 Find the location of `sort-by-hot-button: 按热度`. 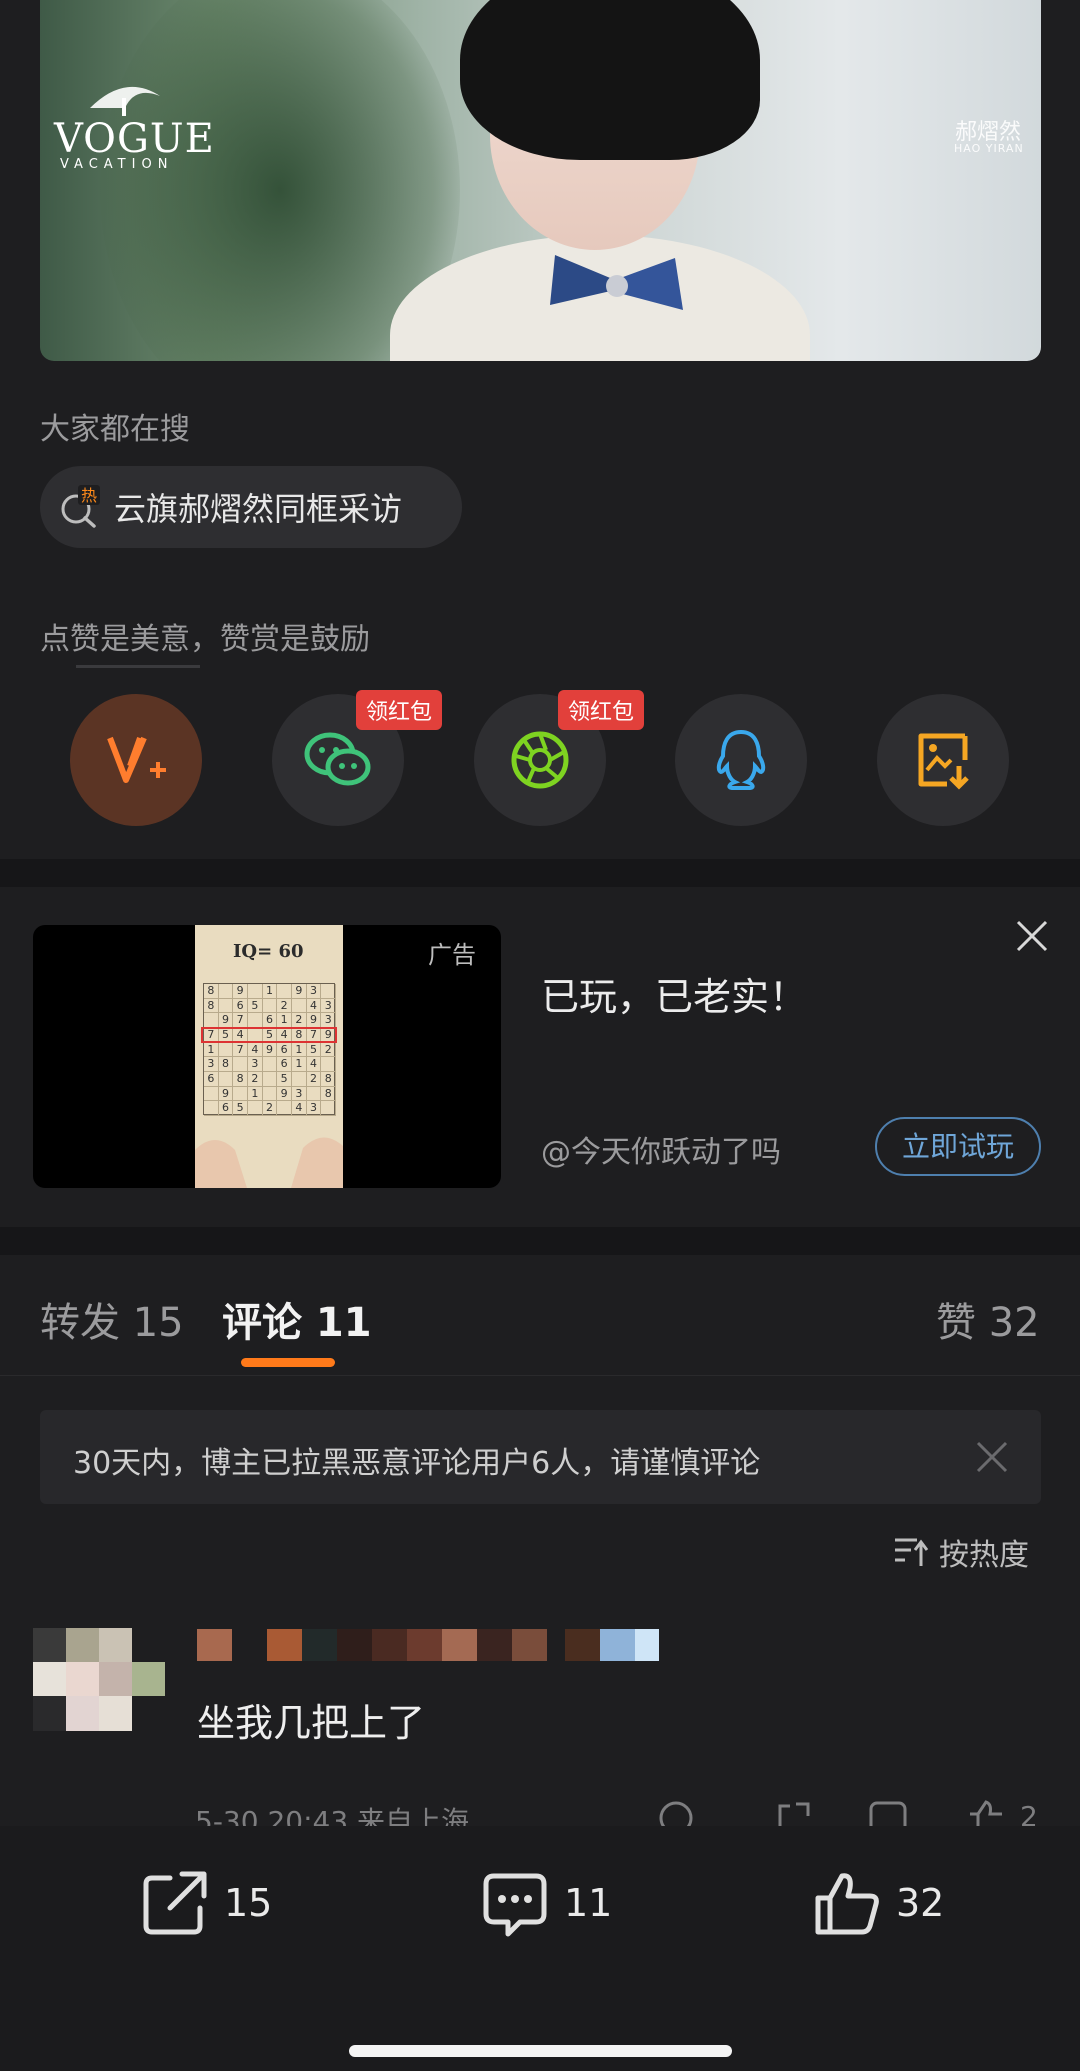

sort-by-hot-button: 按热度 is located at coordinates (961, 1552).